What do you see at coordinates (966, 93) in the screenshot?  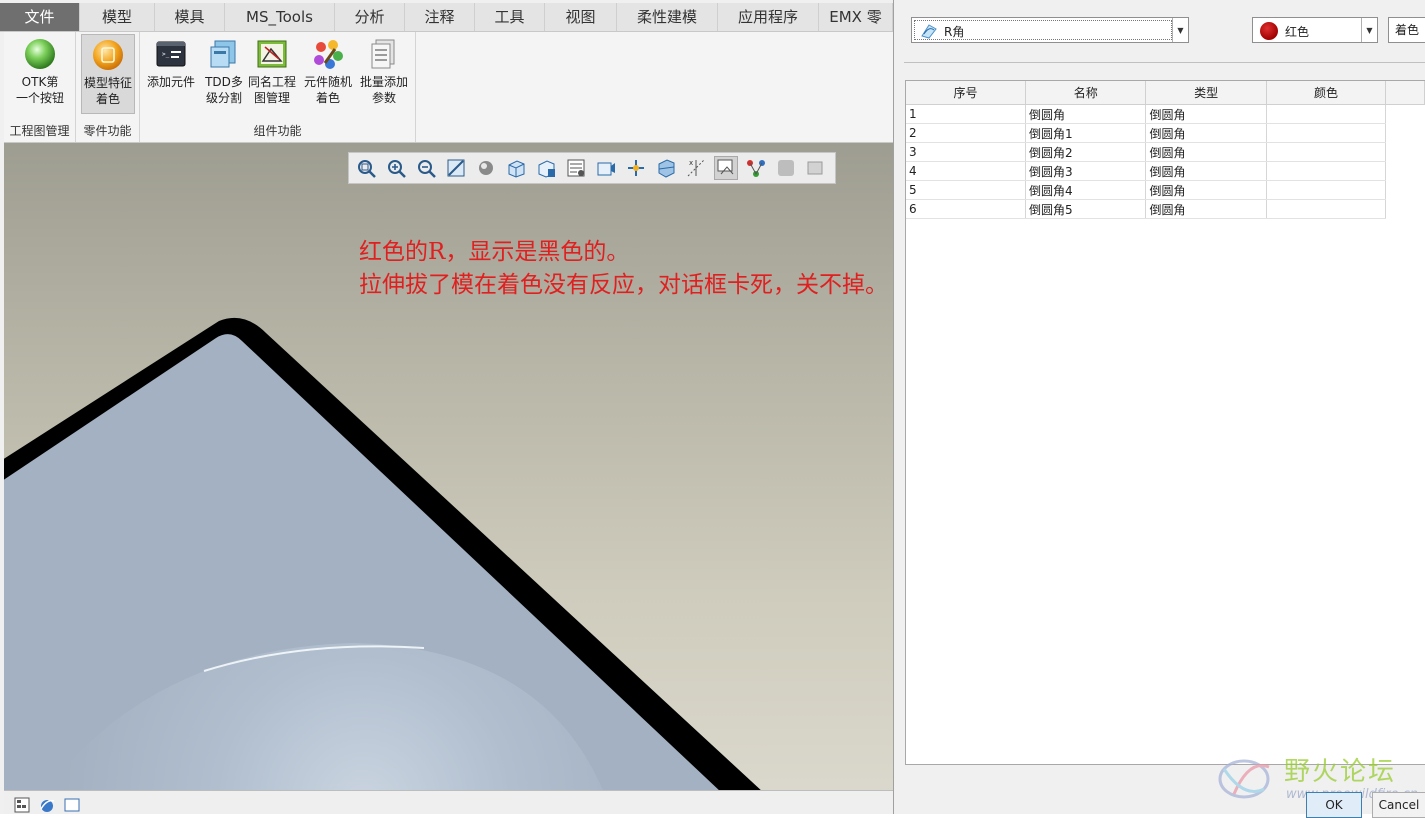 I see `column-header: 序号` at bounding box center [966, 93].